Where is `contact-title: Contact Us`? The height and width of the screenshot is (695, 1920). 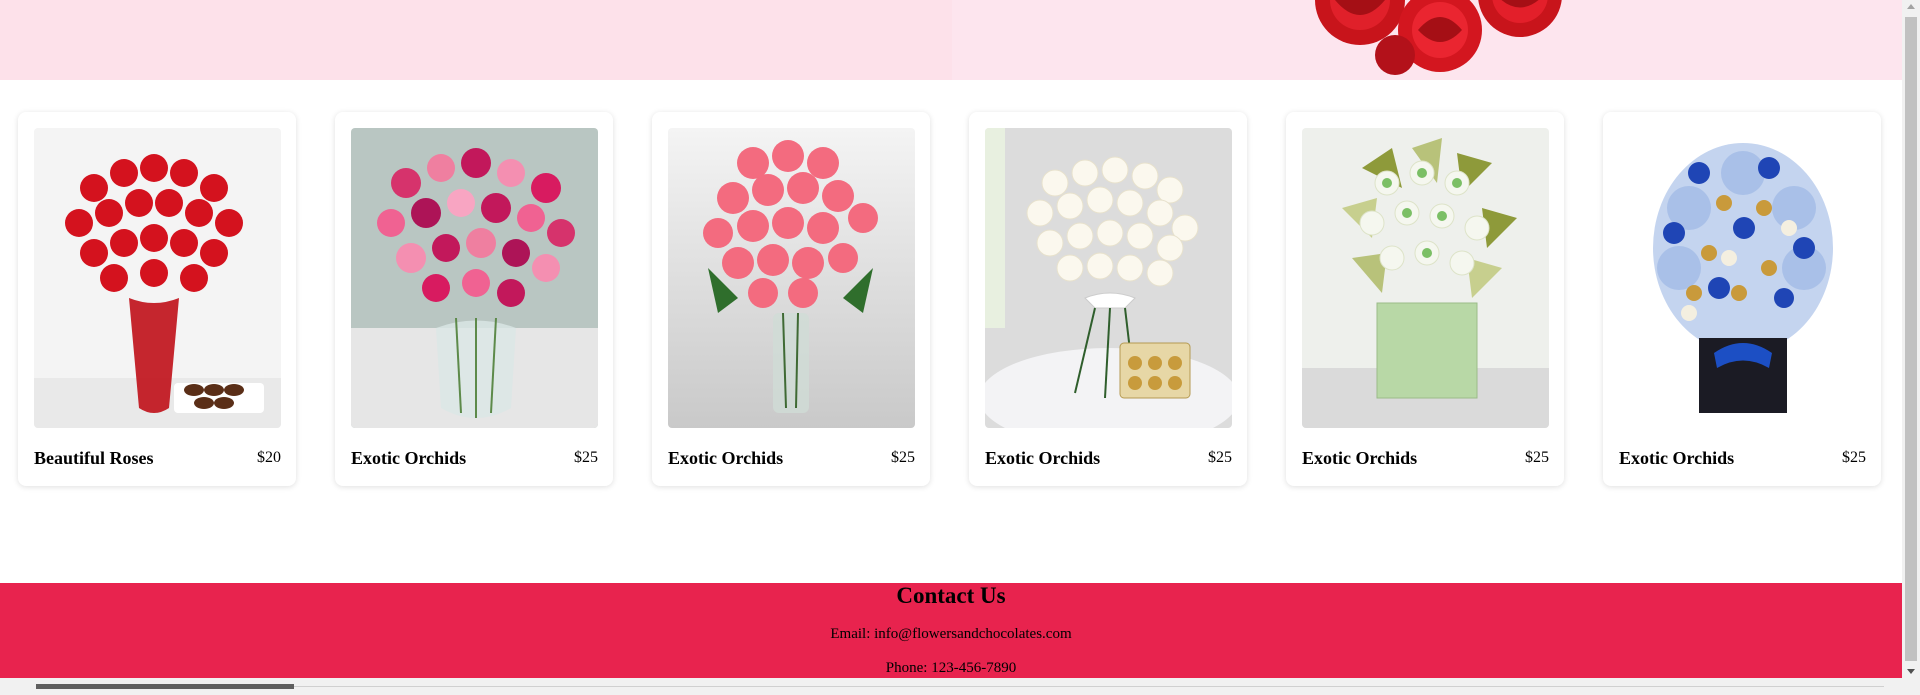
contact-title: Contact Us is located at coordinates (951, 595).